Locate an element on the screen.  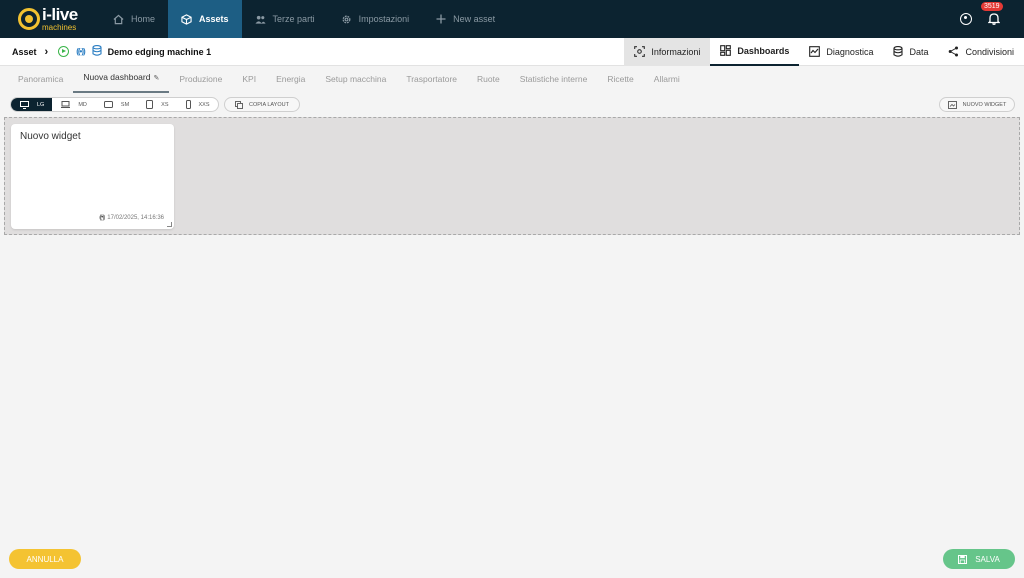
top-navbar: i-live machines Home Assets Terze parti is located at coordinates (512, 19).